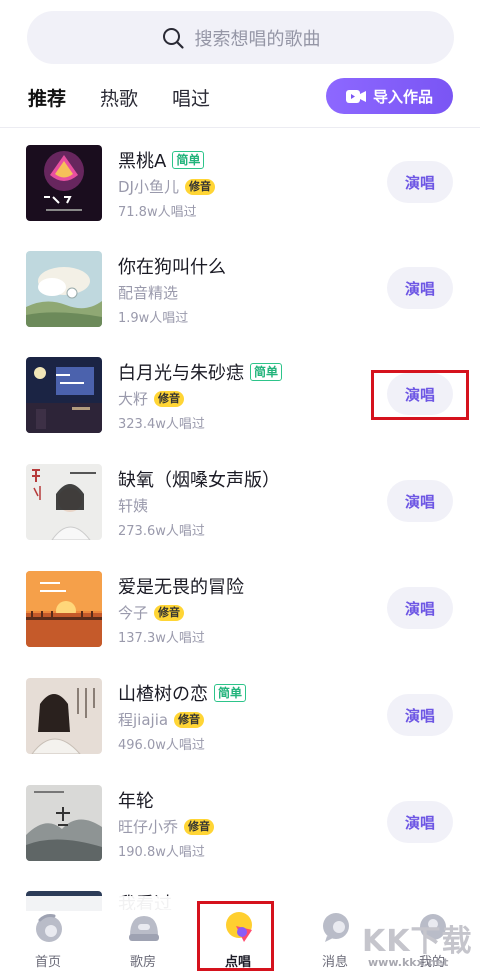 The image size is (480, 973). I want to click on nav-label: 首页, so click(47, 962).